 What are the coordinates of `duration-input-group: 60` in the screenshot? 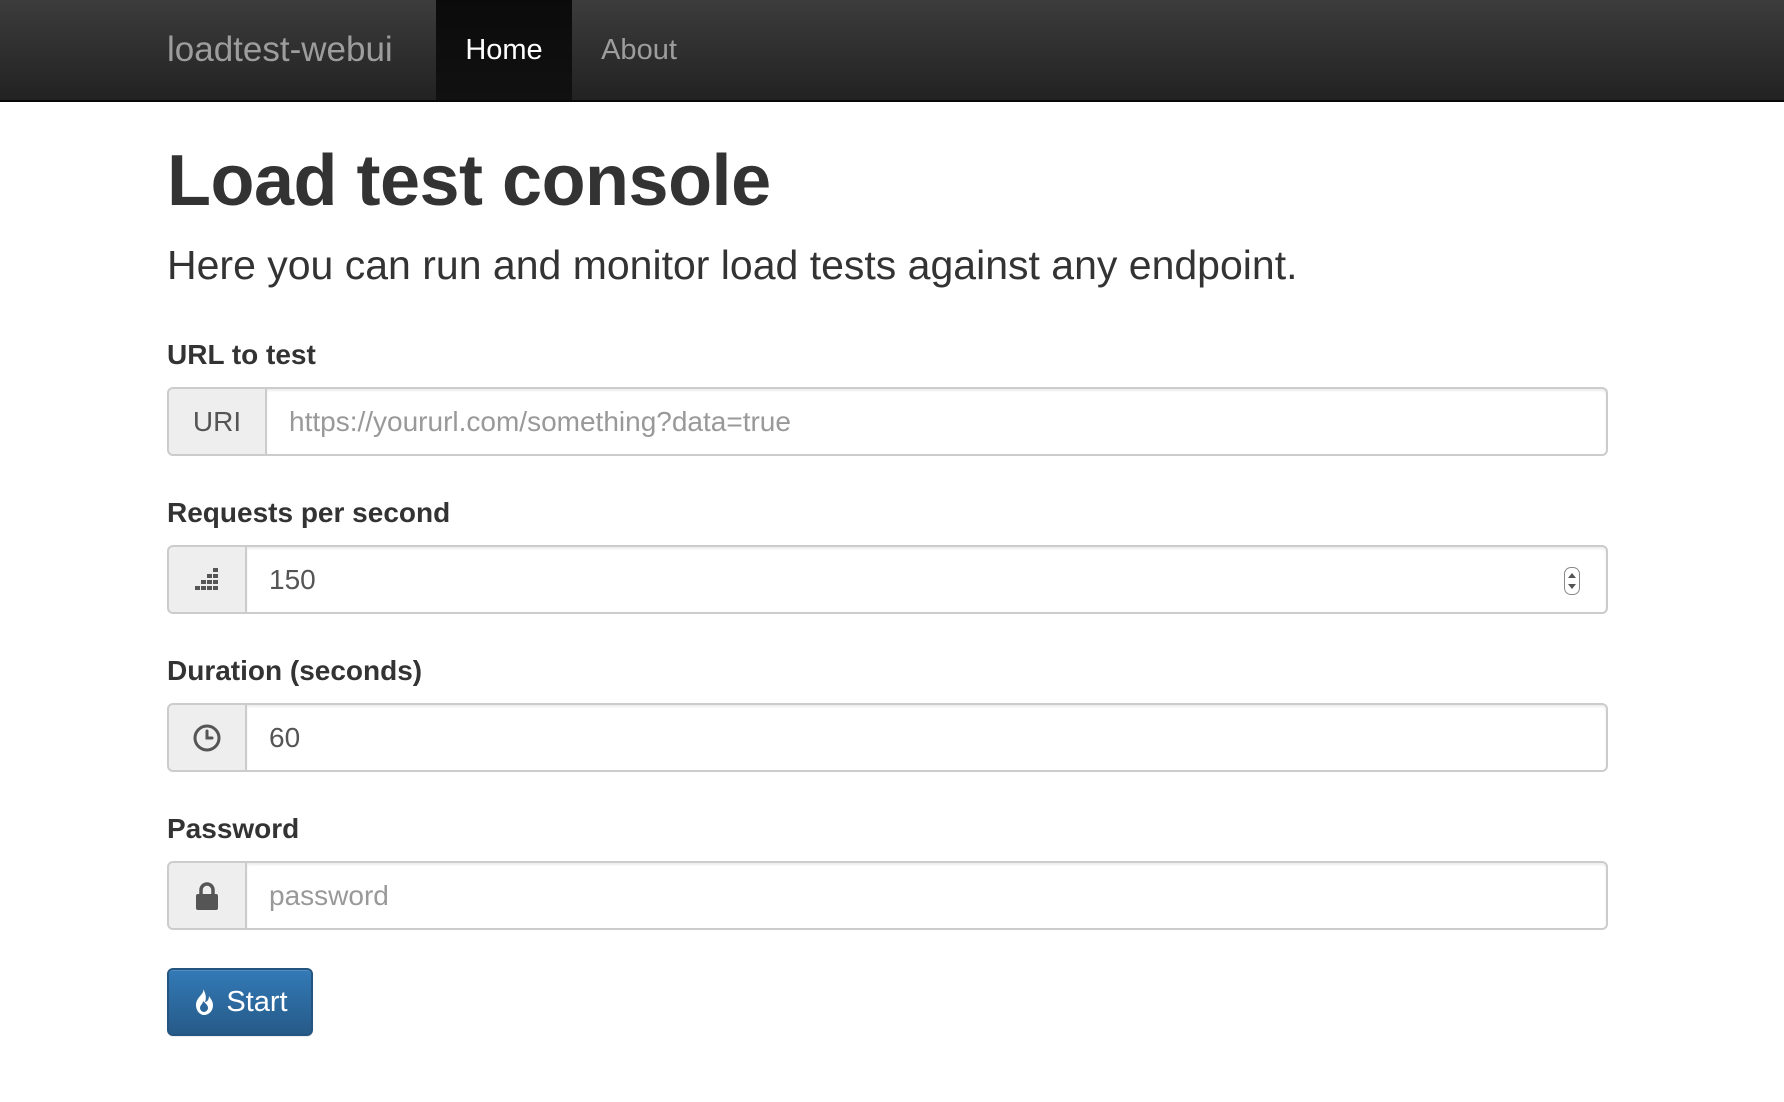 It's located at (887, 737).